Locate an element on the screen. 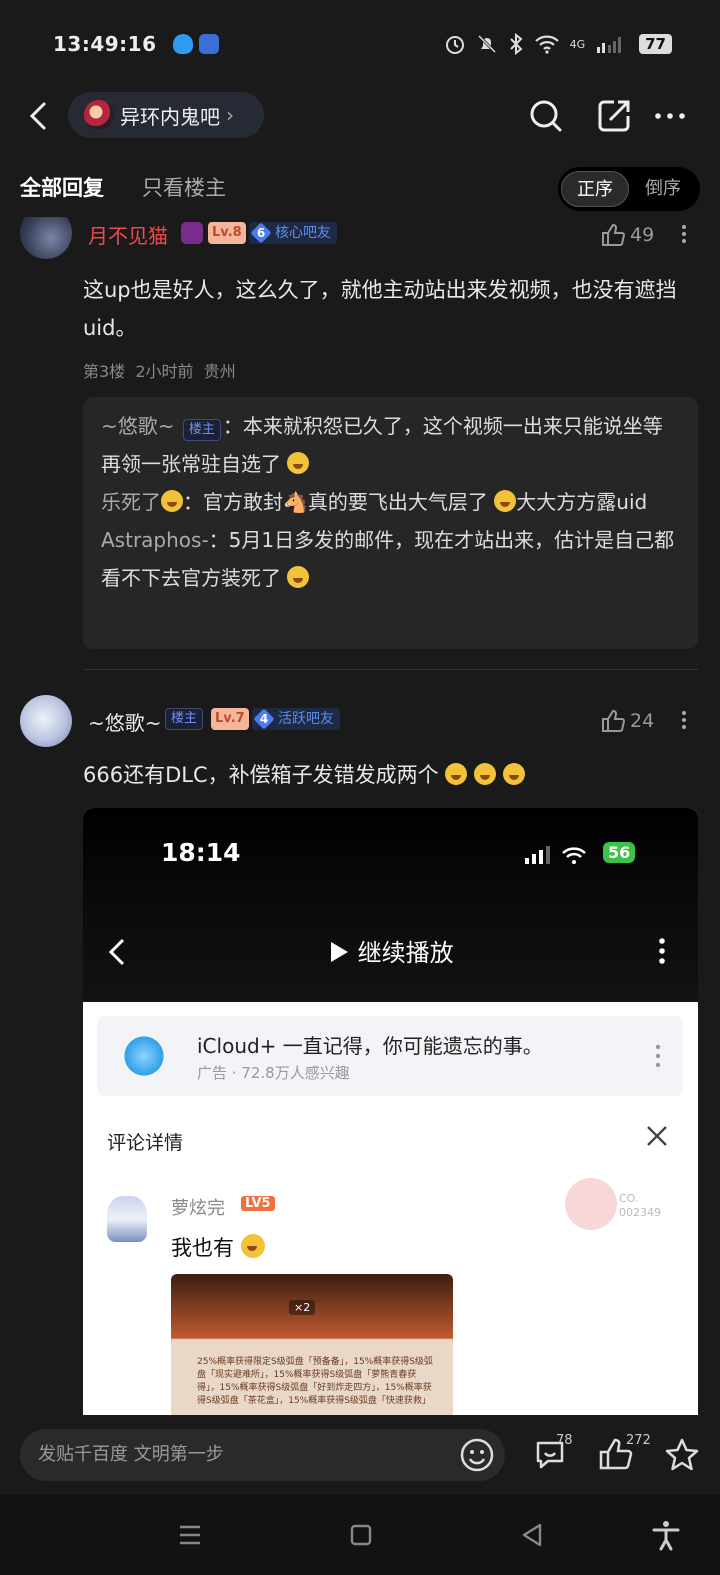  like-count: 24 is located at coordinates (642, 721).